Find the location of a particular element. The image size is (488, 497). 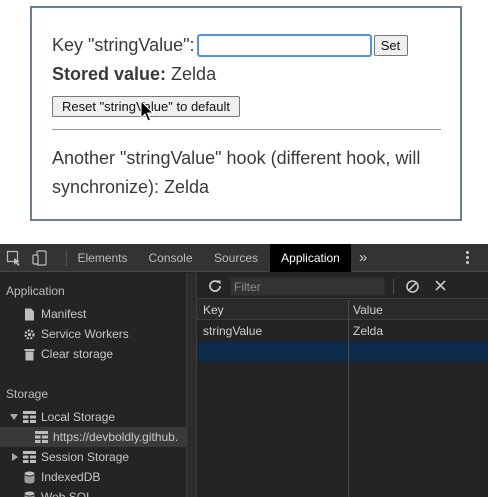

trash-icon is located at coordinates (29, 354).